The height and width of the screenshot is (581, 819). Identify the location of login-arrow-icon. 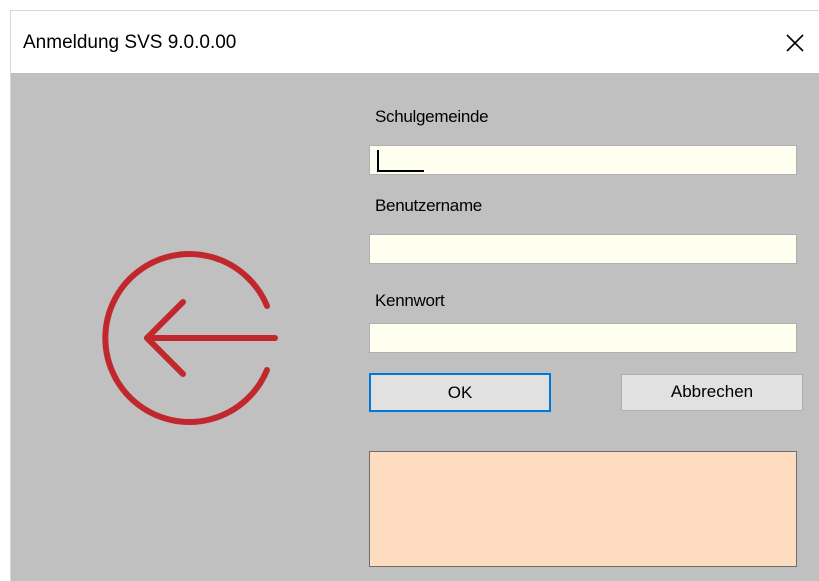
(190, 338).